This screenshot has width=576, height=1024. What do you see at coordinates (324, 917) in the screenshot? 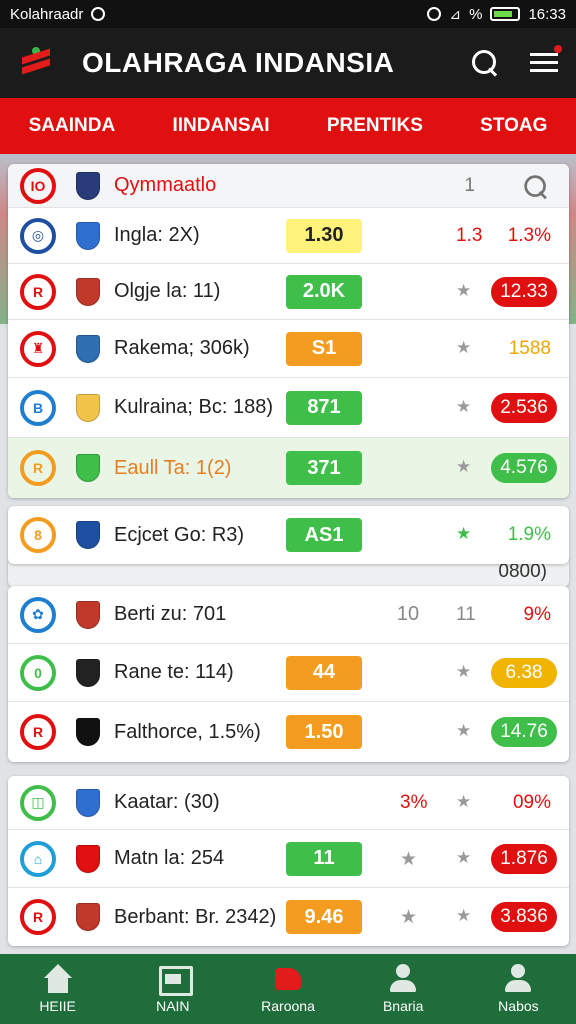
I see `odds-button: 9.46` at bounding box center [324, 917].